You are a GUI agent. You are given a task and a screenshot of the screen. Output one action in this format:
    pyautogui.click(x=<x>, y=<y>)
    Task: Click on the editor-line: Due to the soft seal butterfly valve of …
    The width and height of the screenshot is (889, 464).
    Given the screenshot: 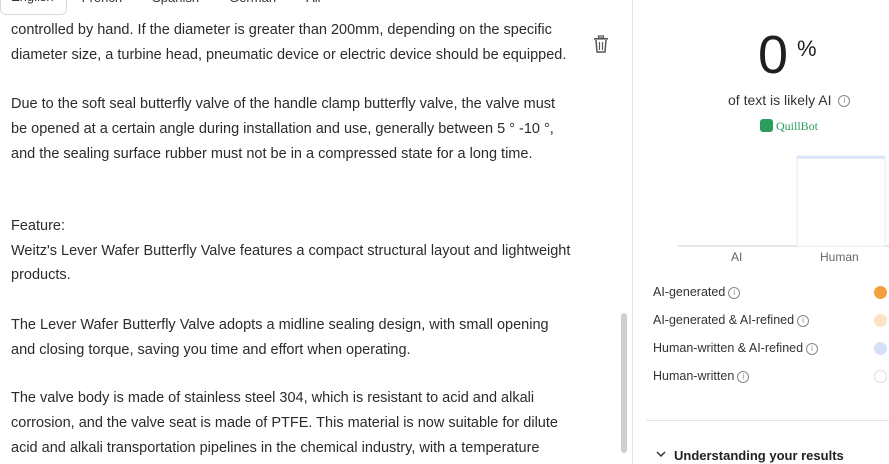 What is the action you would take?
    pyautogui.click(x=283, y=104)
    